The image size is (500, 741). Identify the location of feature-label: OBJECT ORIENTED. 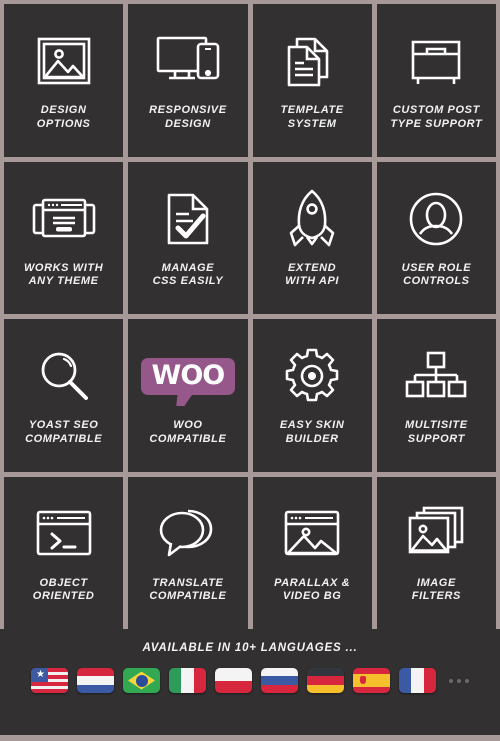
(63, 589).